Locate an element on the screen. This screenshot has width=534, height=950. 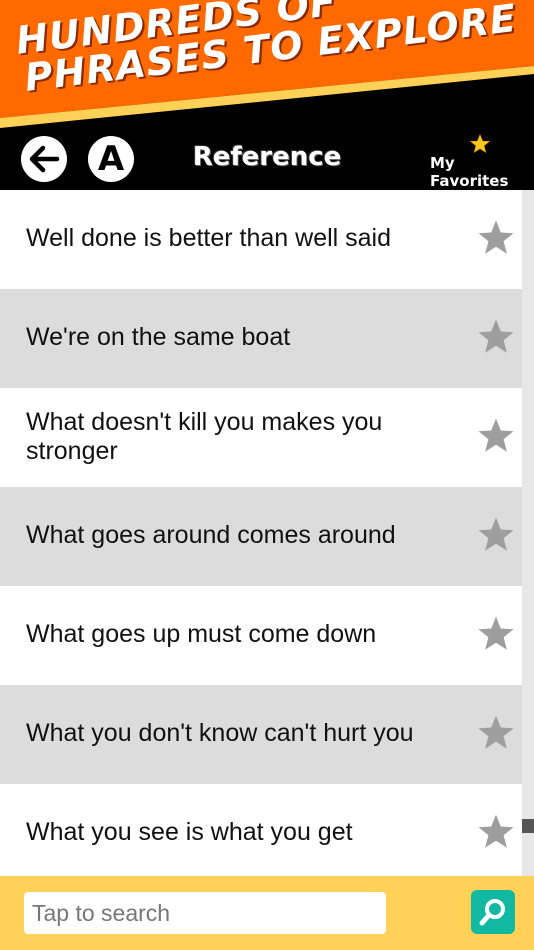
phrase-text: What doesn't kill you makes you stronger is located at coordinates (204, 436).